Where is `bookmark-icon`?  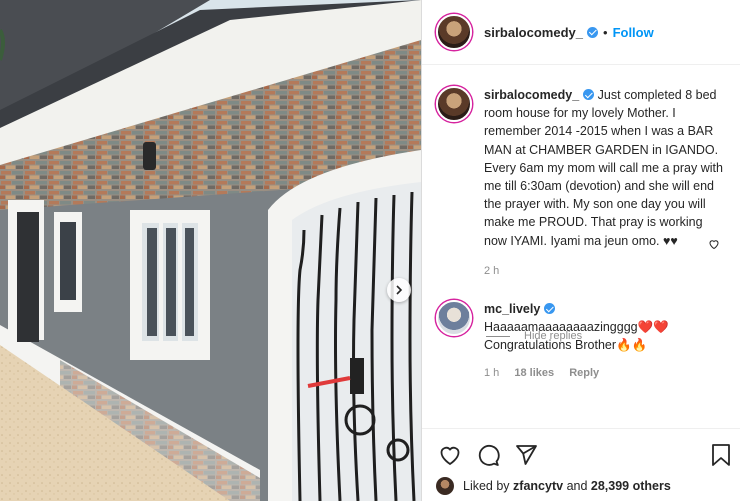
bookmark-icon is located at coordinates (721, 455).